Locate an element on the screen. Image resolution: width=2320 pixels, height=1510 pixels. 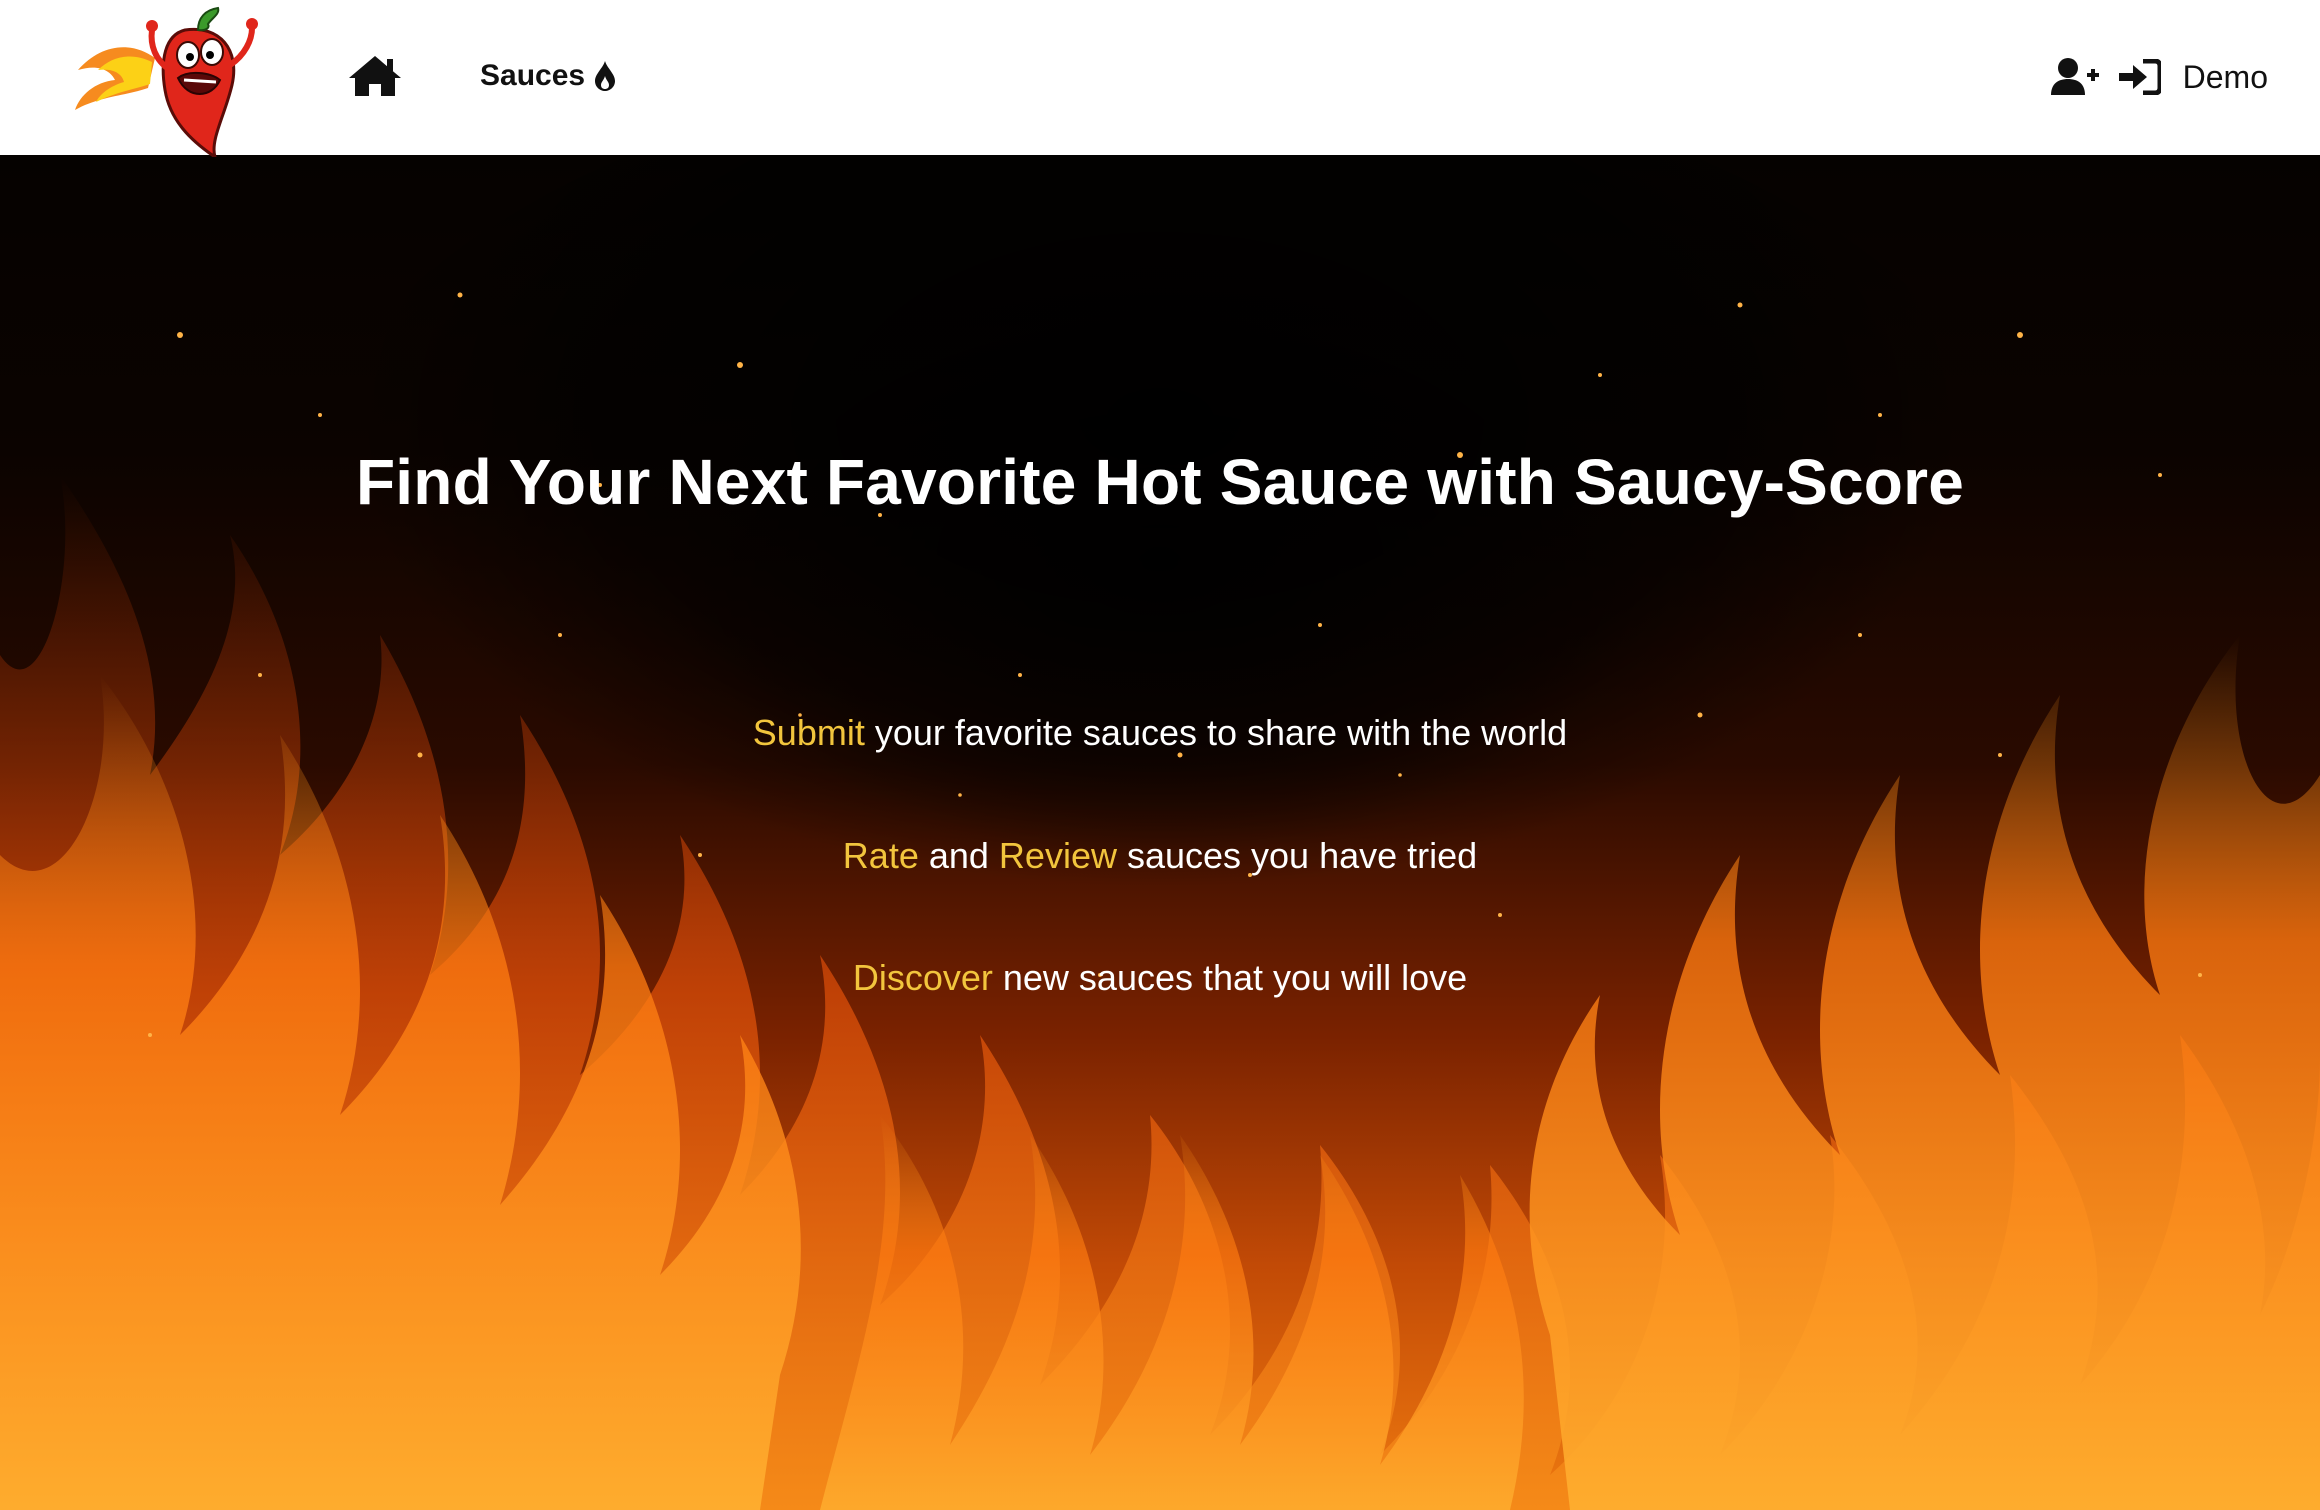
review-link: Review is located at coordinates (1058, 855).